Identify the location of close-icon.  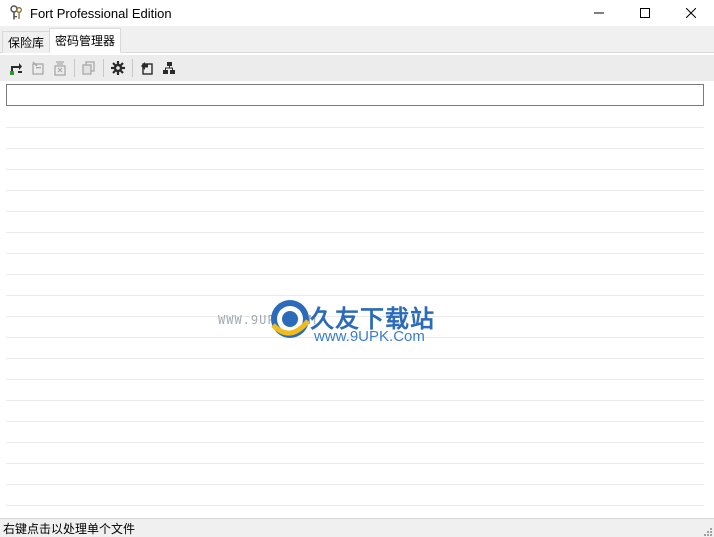
(691, 13).